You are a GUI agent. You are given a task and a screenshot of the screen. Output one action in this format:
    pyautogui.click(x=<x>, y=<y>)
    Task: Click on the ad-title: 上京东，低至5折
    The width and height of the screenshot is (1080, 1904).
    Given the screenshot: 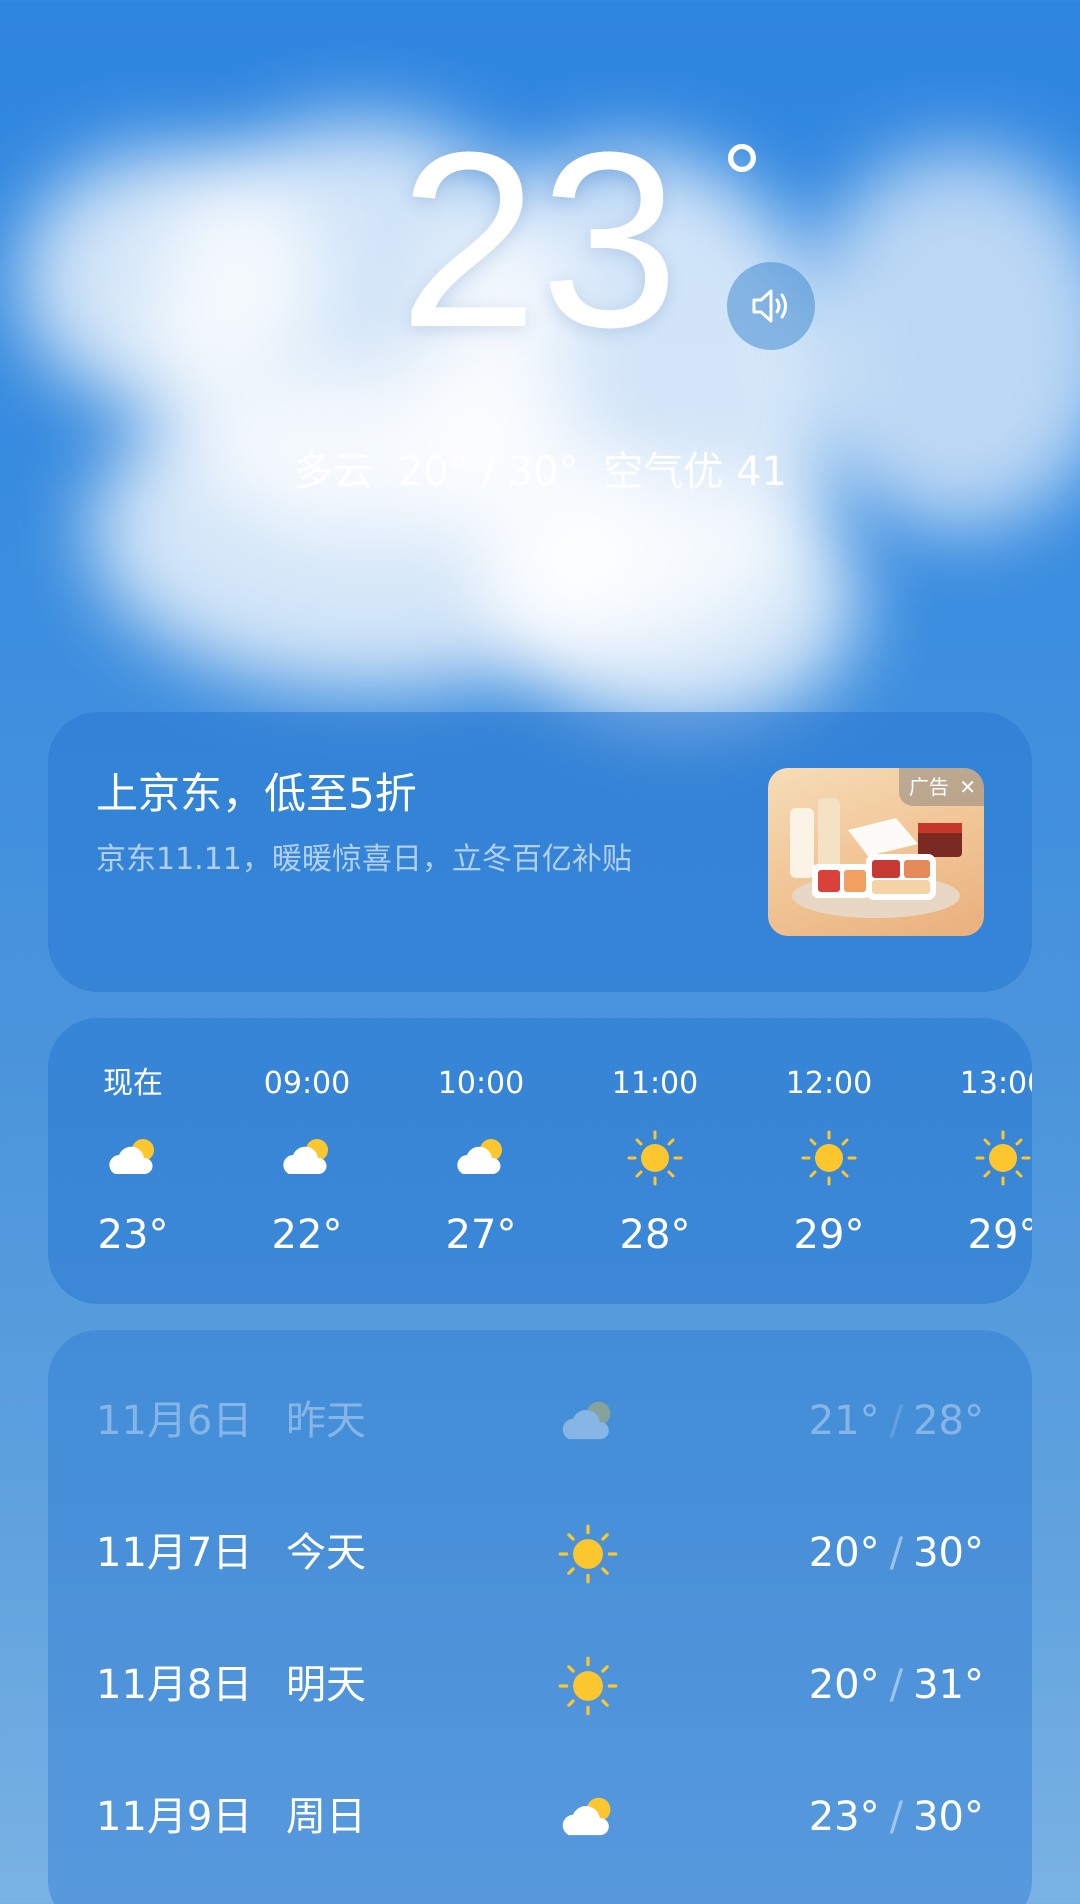 What is the action you would take?
    pyautogui.click(x=256, y=793)
    